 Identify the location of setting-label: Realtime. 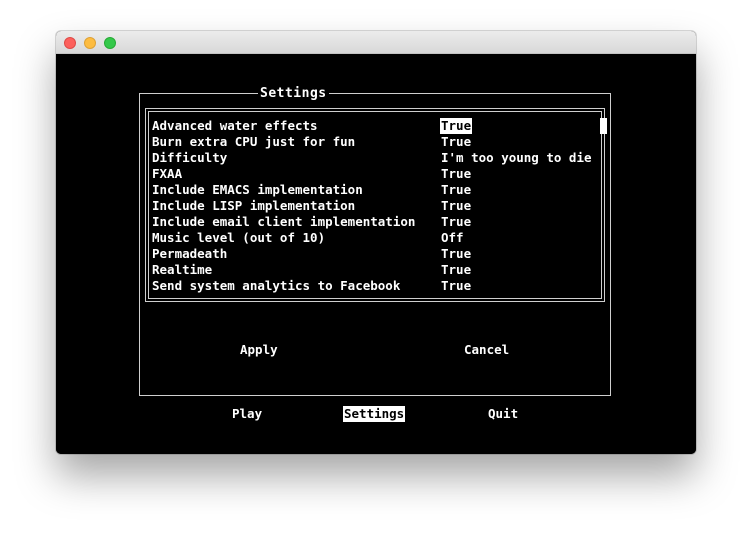
(182, 269).